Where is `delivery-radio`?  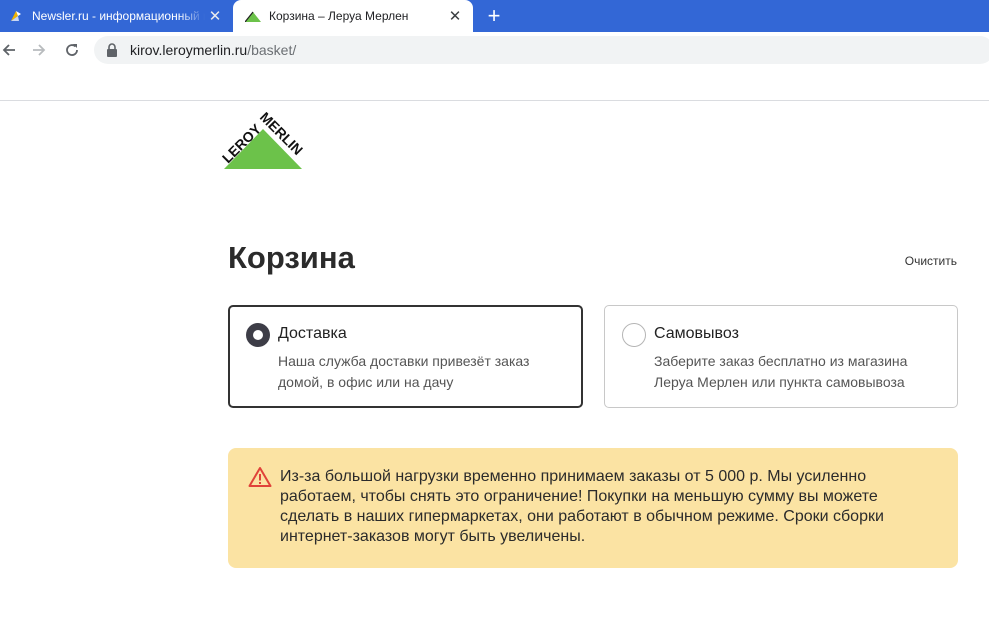
delivery-radio is located at coordinates (258, 335).